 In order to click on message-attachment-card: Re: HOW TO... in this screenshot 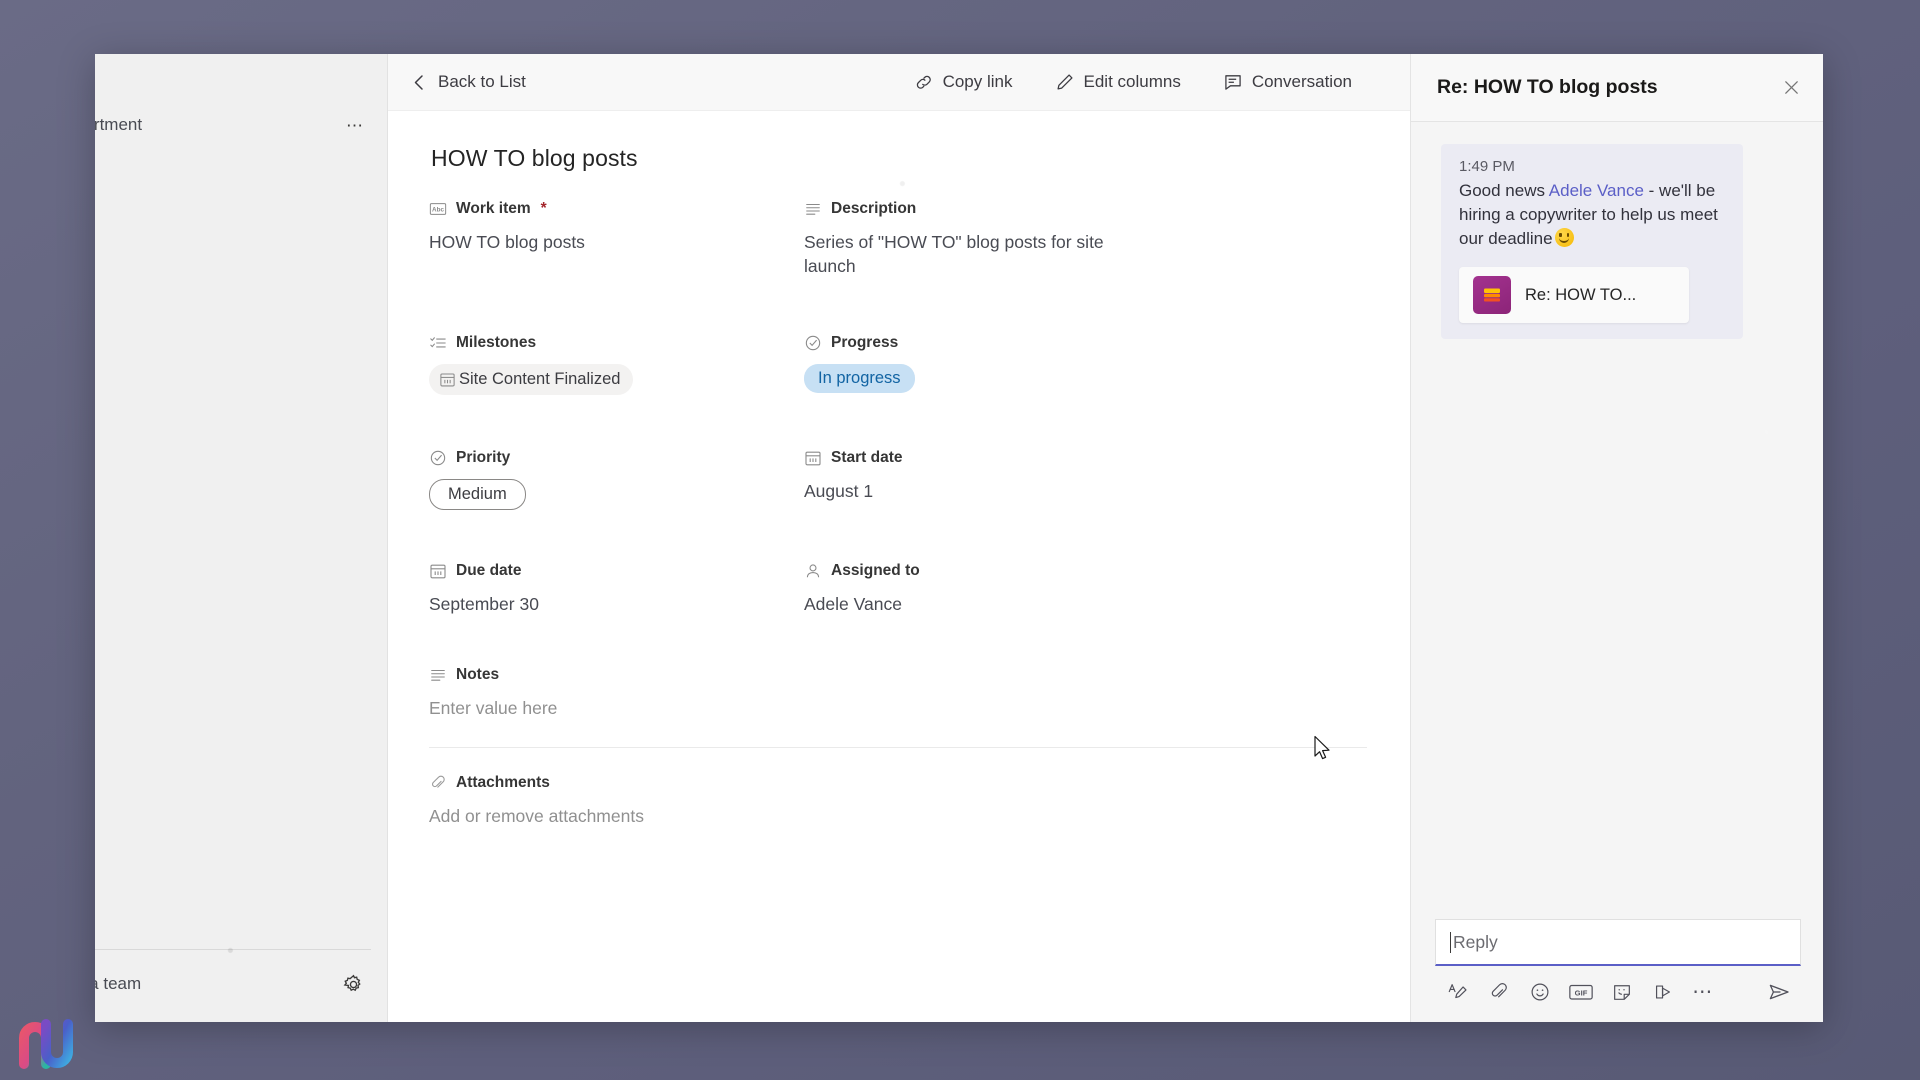, I will do `click(1574, 295)`.